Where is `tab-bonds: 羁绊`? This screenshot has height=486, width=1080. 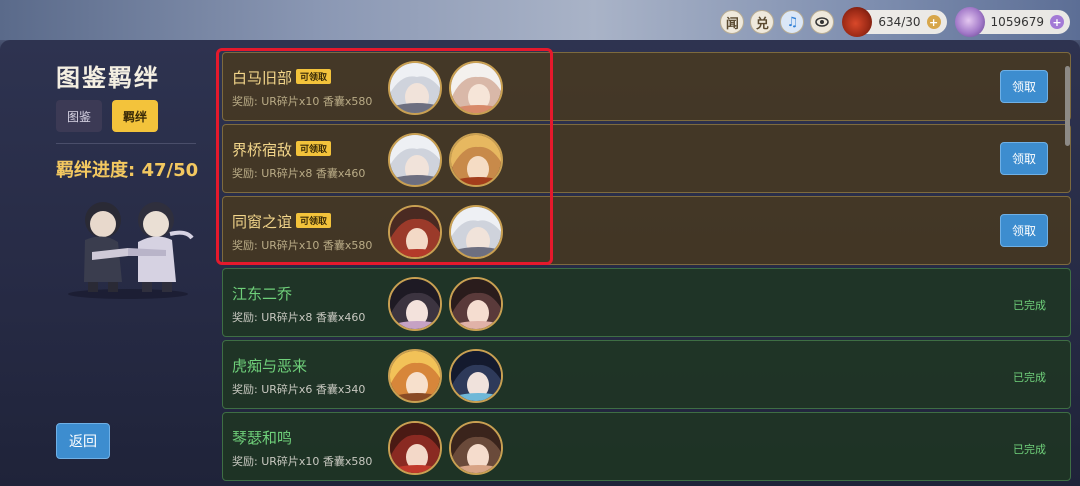 tab-bonds: 羁绊 is located at coordinates (135, 116).